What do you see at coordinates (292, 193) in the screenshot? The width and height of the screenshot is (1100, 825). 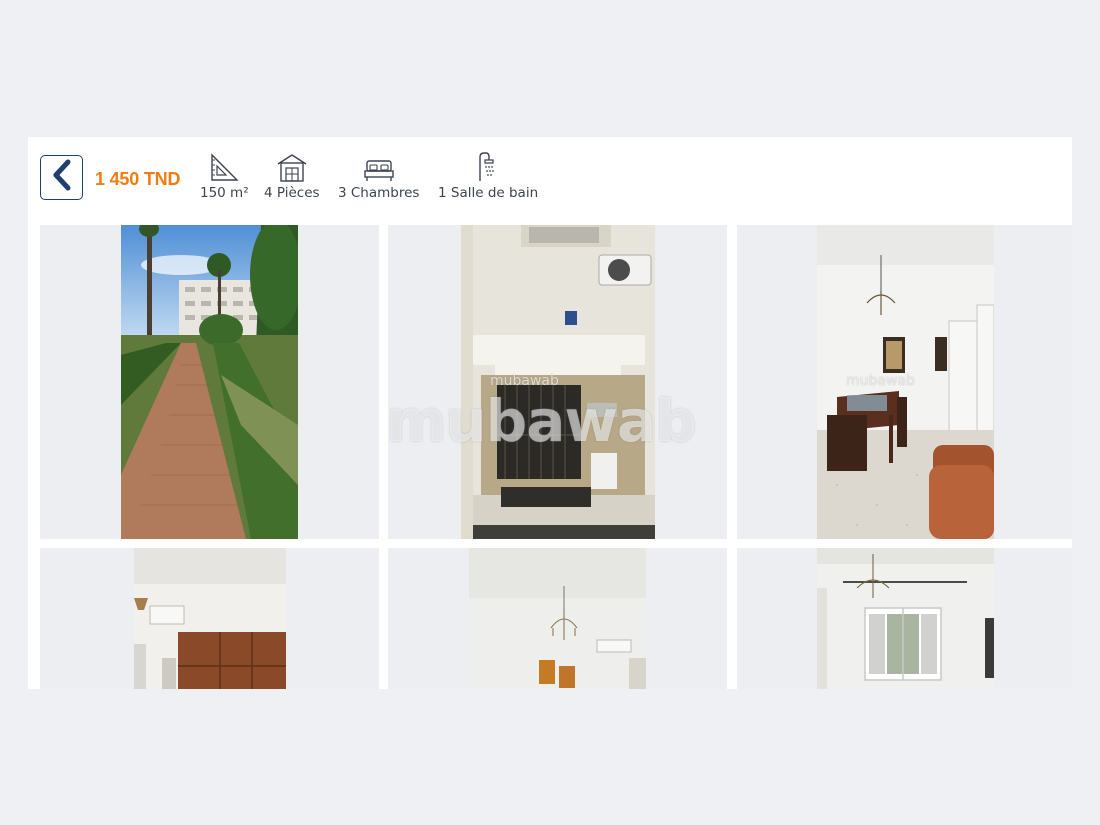 I see `feature-rooms-label: 4 Pièces` at bounding box center [292, 193].